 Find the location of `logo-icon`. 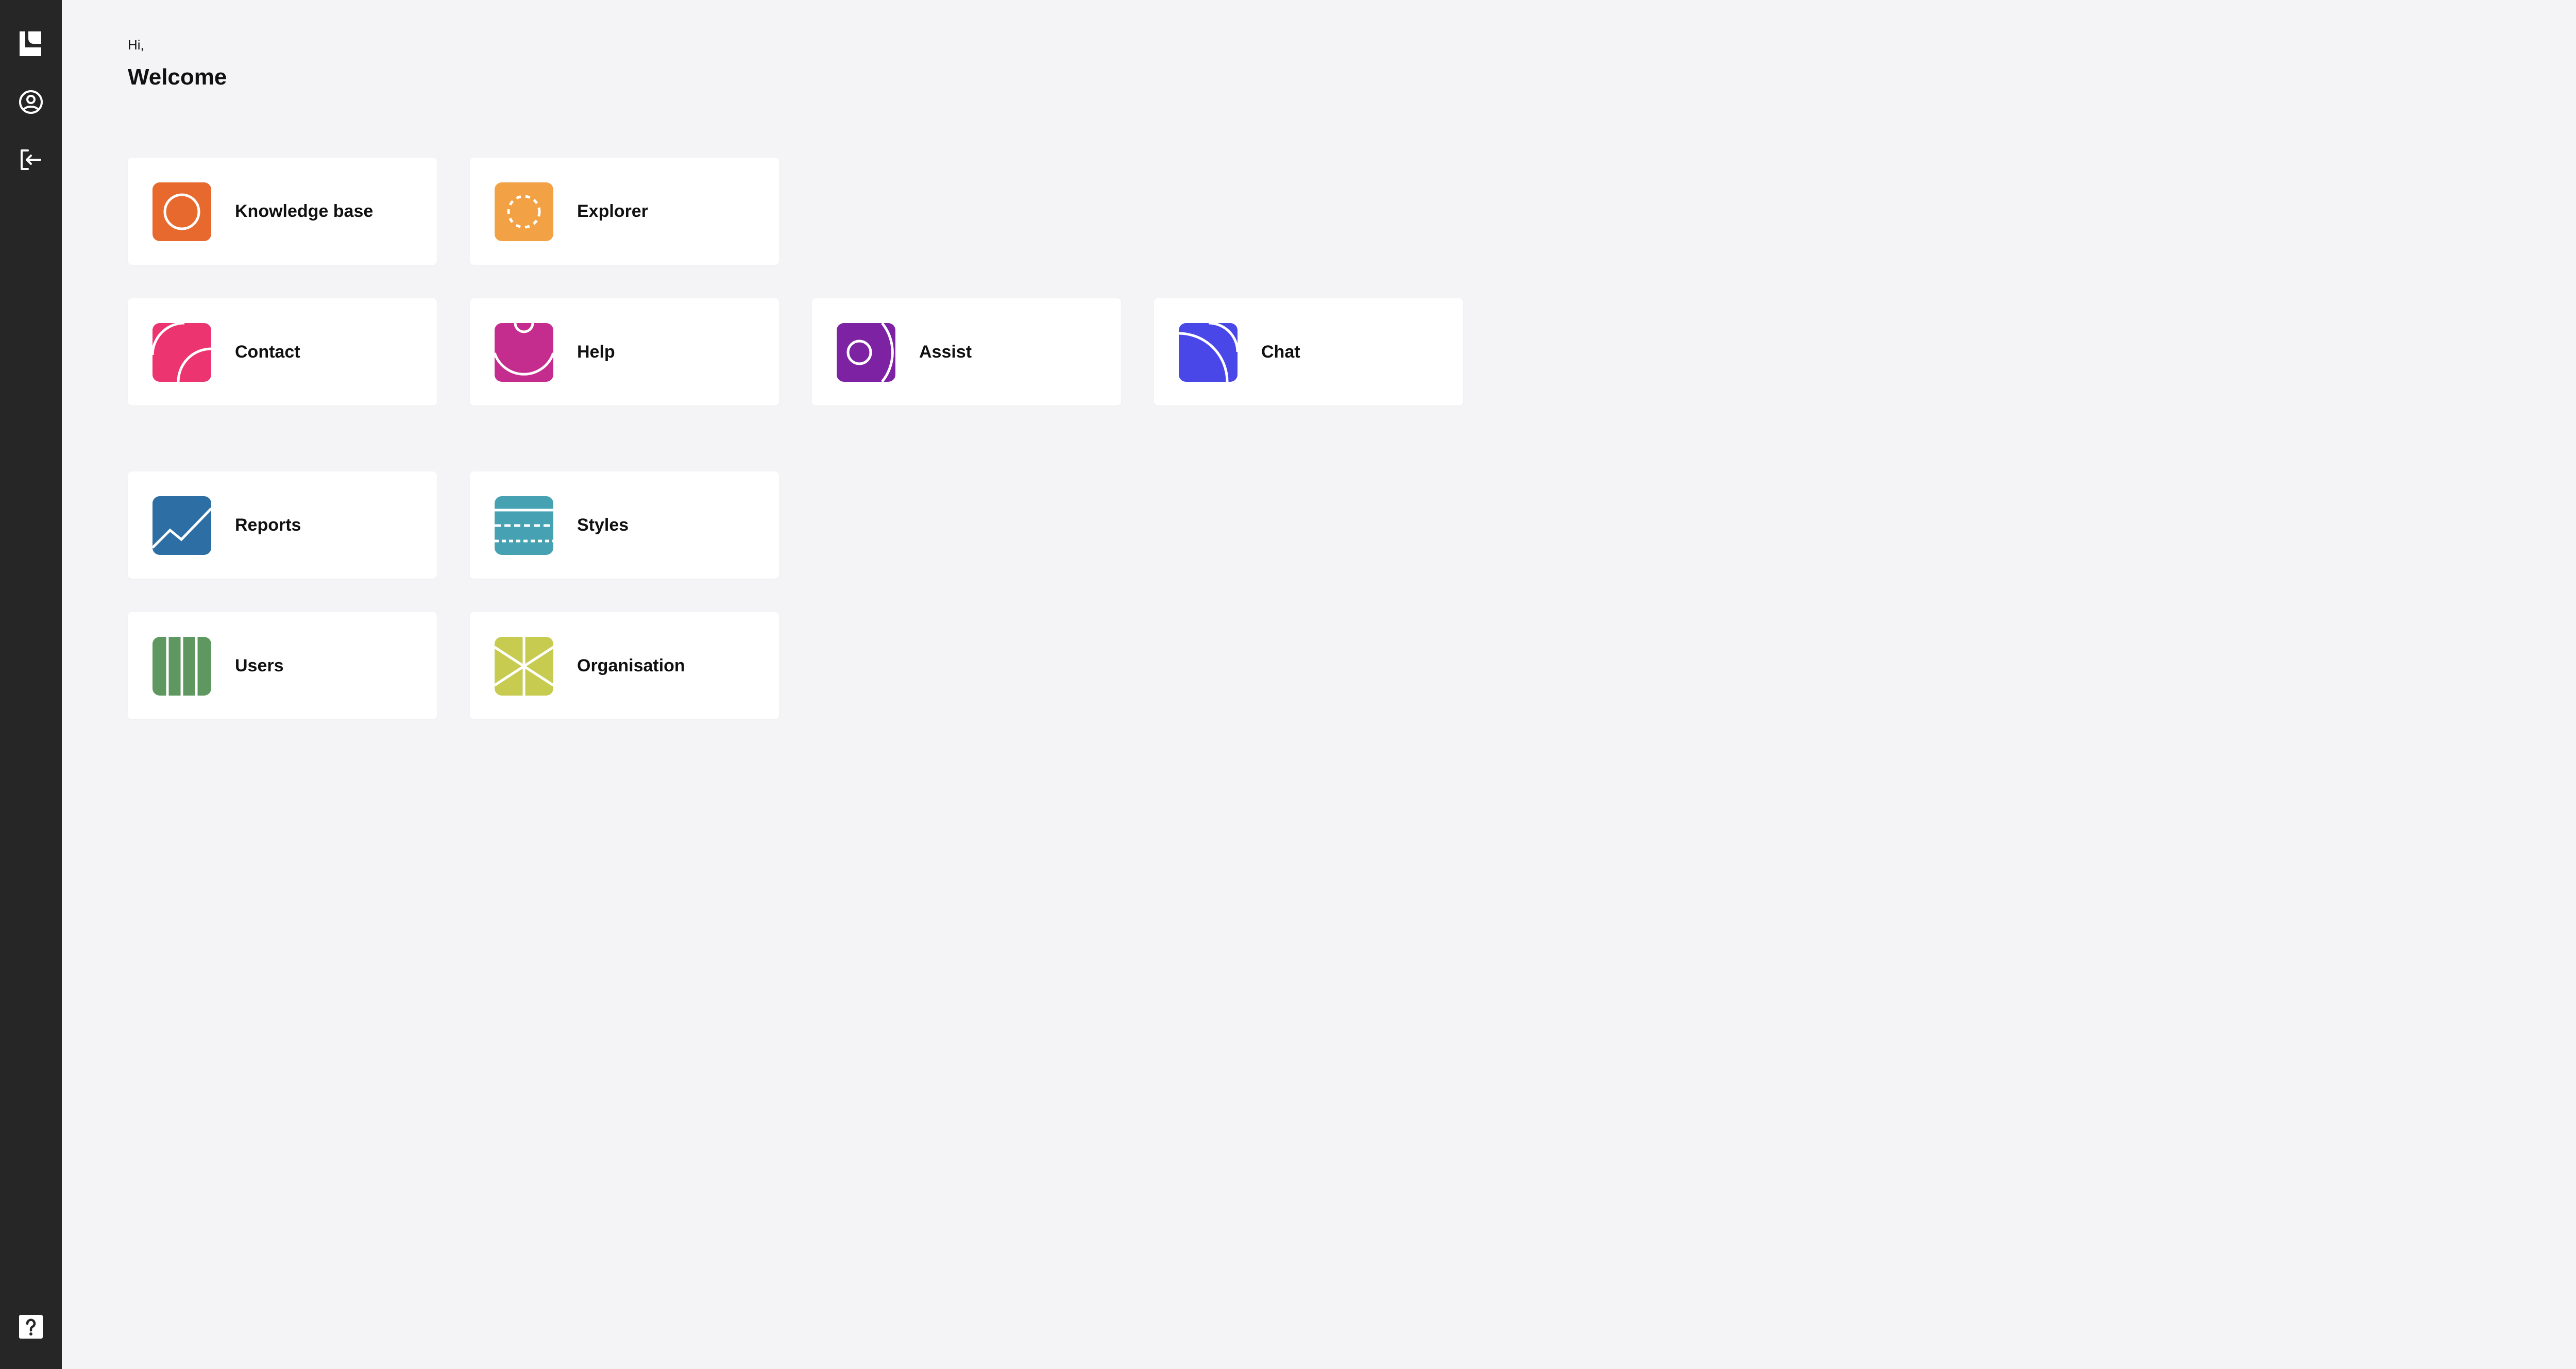

logo-icon is located at coordinates (30, 43).